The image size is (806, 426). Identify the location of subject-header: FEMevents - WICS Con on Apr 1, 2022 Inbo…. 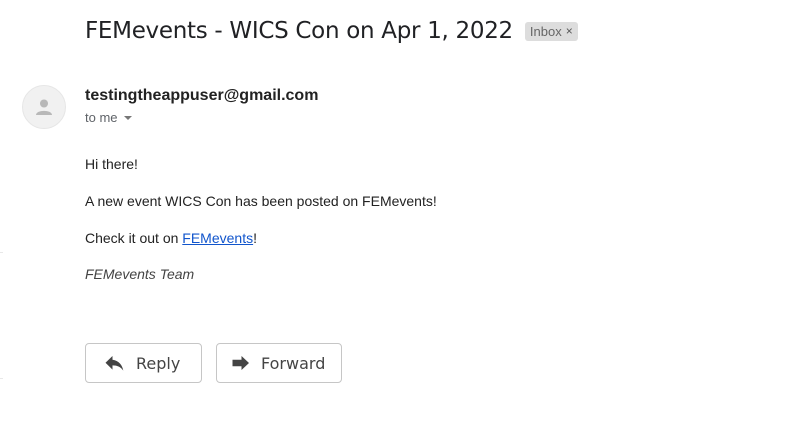
(331, 31).